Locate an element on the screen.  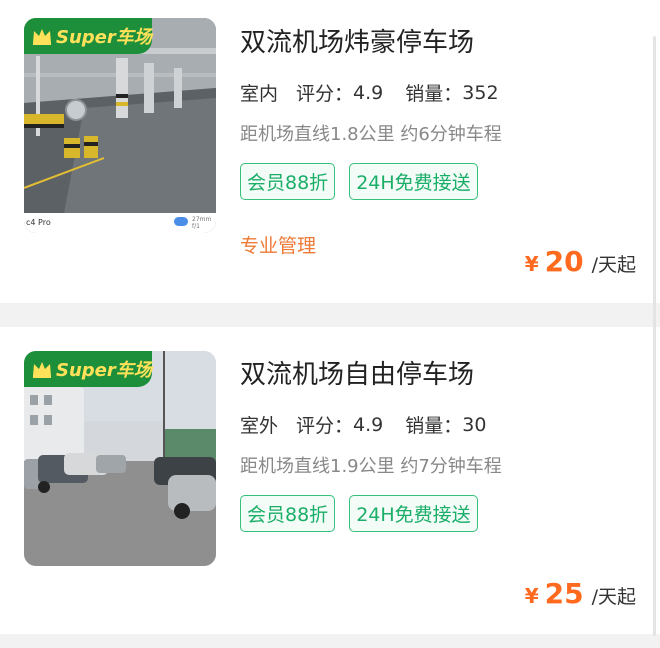
listing-meta-row: 室内 评分： 4.9 销量： 352 is located at coordinates (369, 93).